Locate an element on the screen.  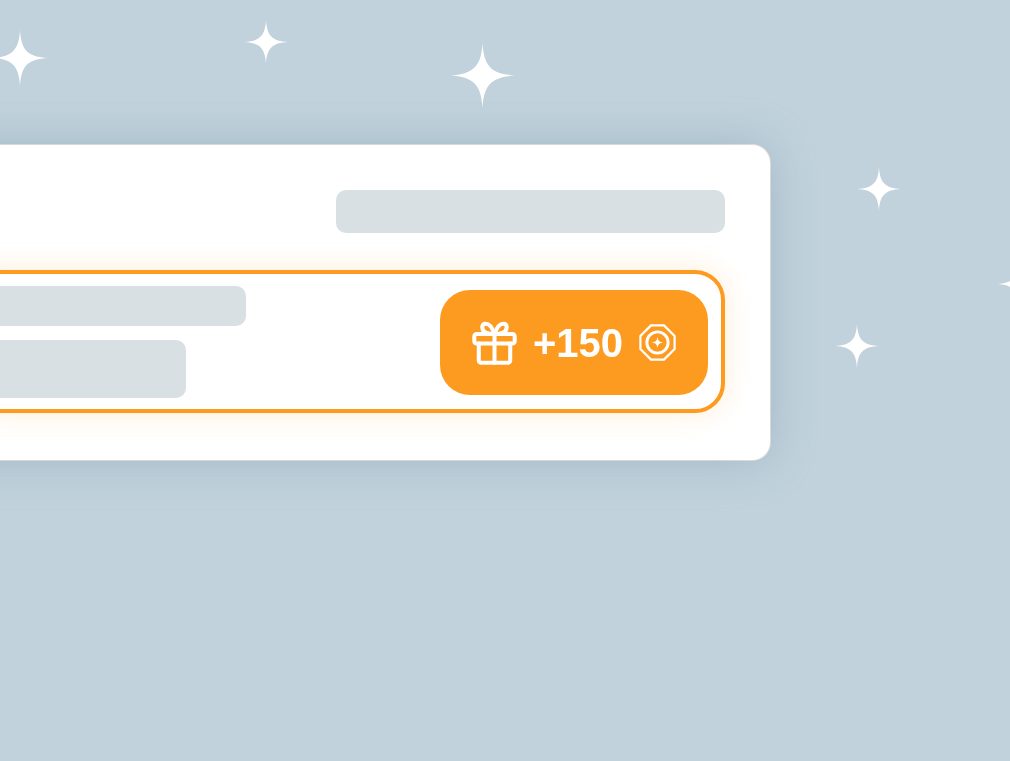
sparkle-icon is located at coordinates (482, 75).